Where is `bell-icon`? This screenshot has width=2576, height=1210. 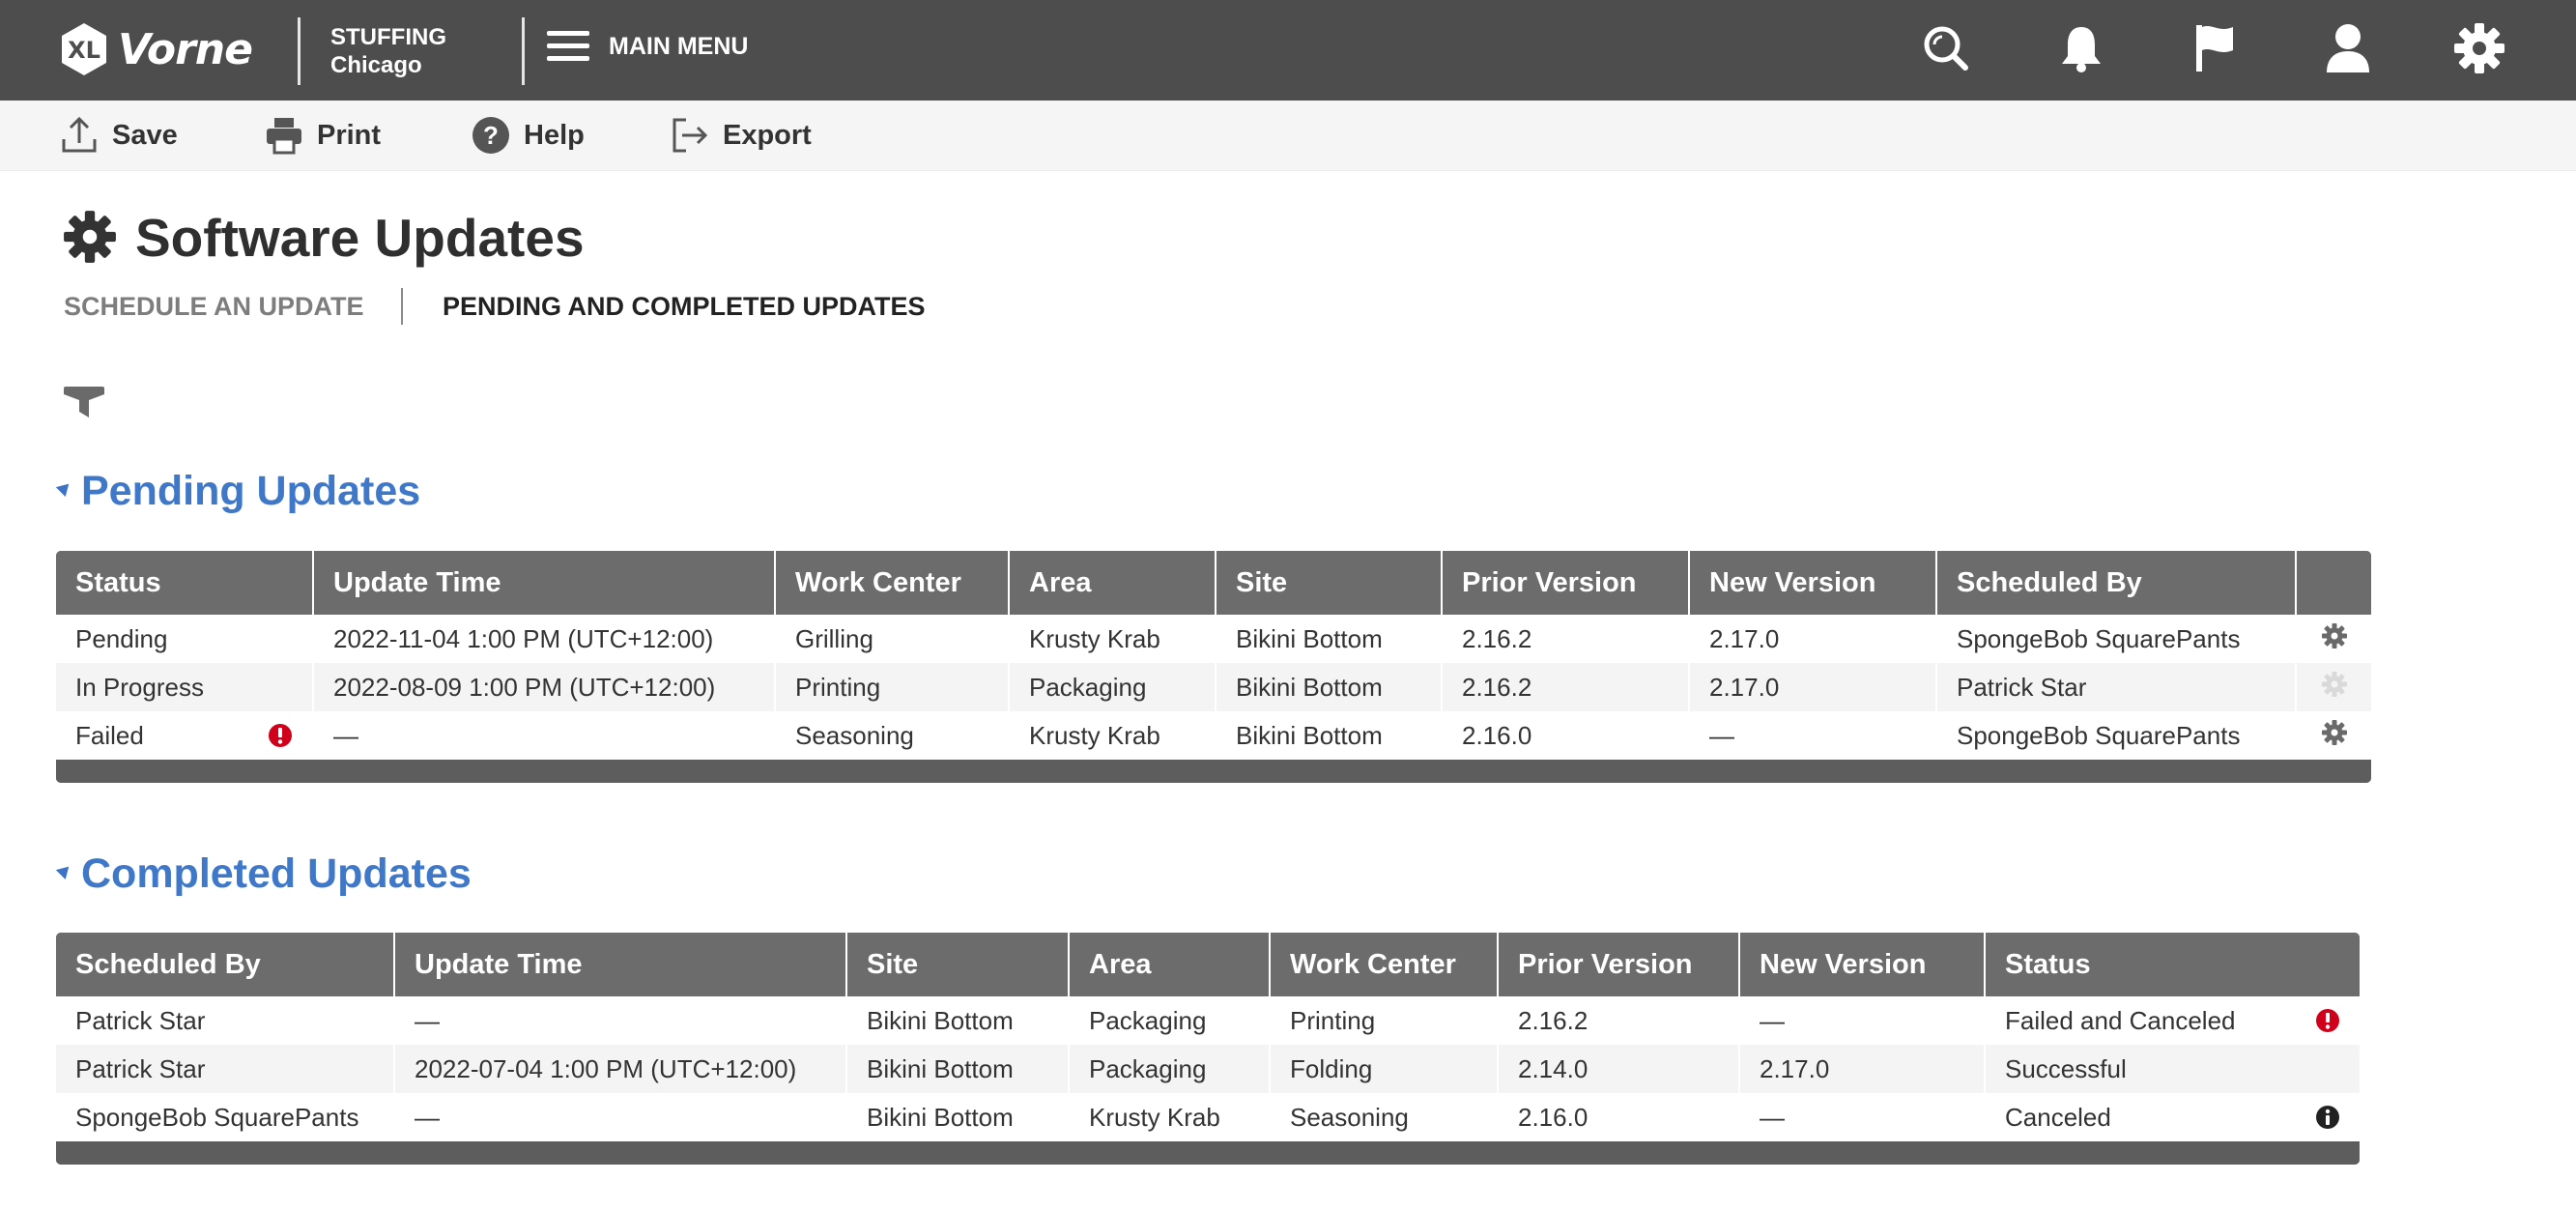
bell-icon is located at coordinates (2082, 49).